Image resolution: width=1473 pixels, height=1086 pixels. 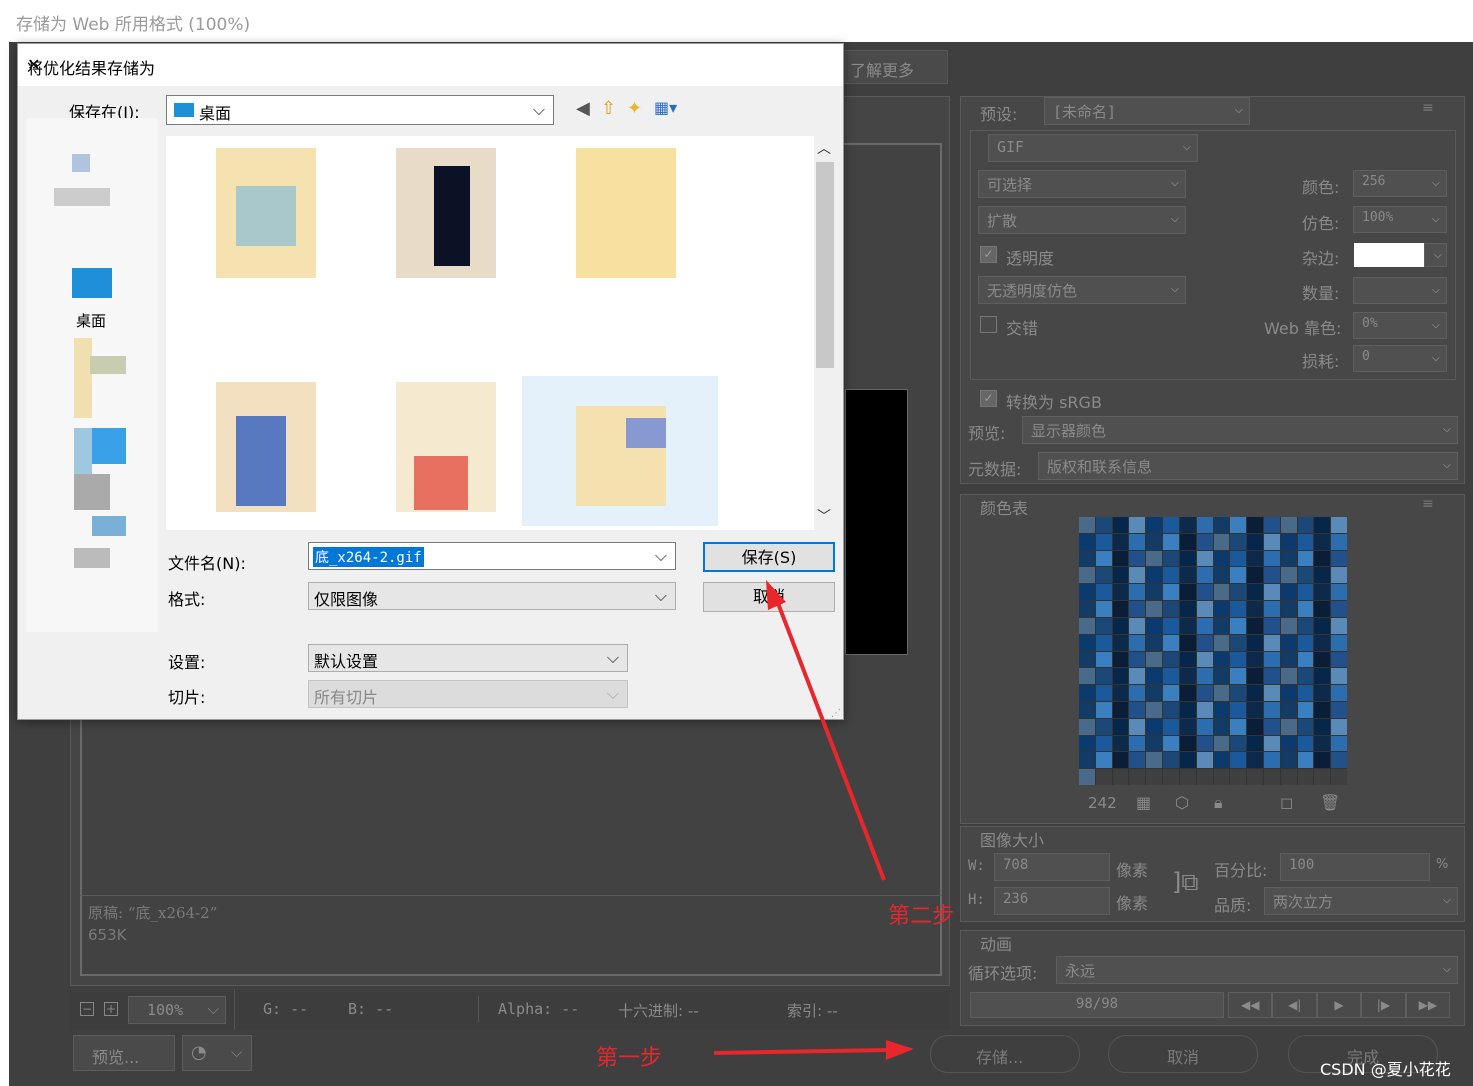 I want to click on step1-arrow-line, so click(x=802, y=1051).